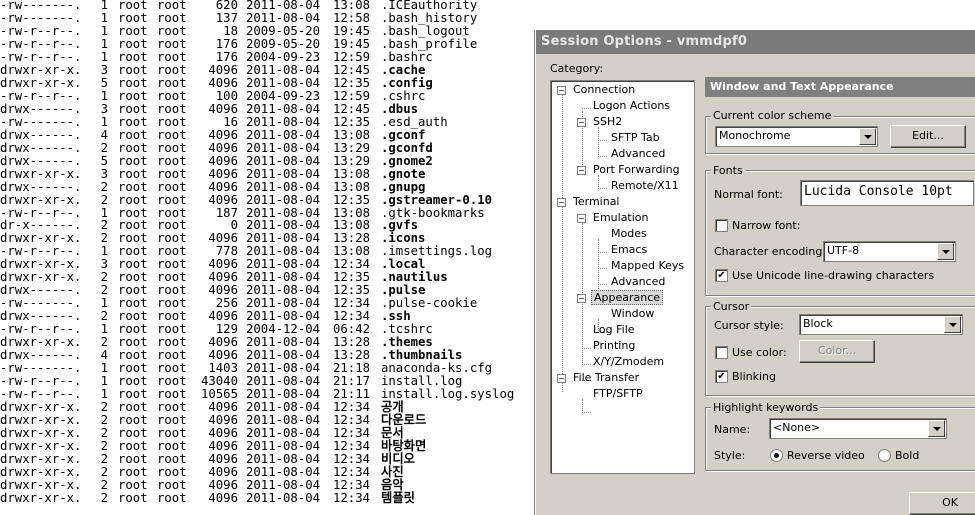  Describe the element at coordinates (776, 455) in the screenshot. I see `reverse-video-radio` at that location.